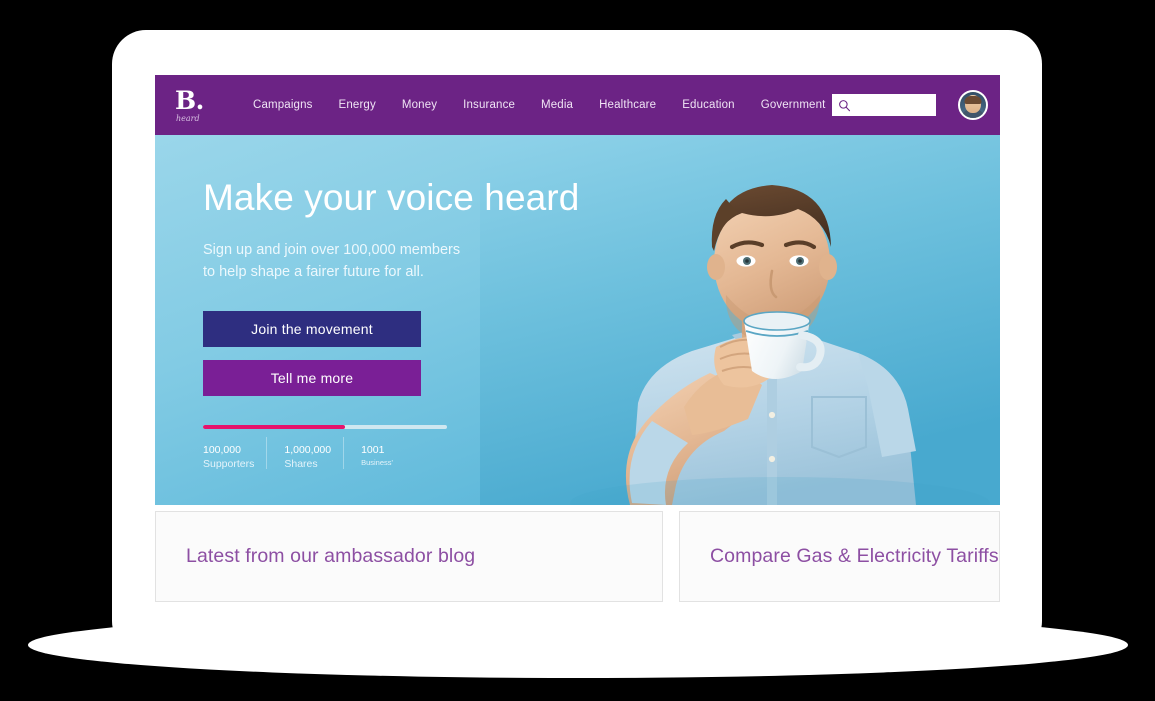 This screenshot has width=1155, height=701. Describe the element at coordinates (234, 457) in the screenshot. I see `stat-supporters: 100,000 Supporters` at that location.